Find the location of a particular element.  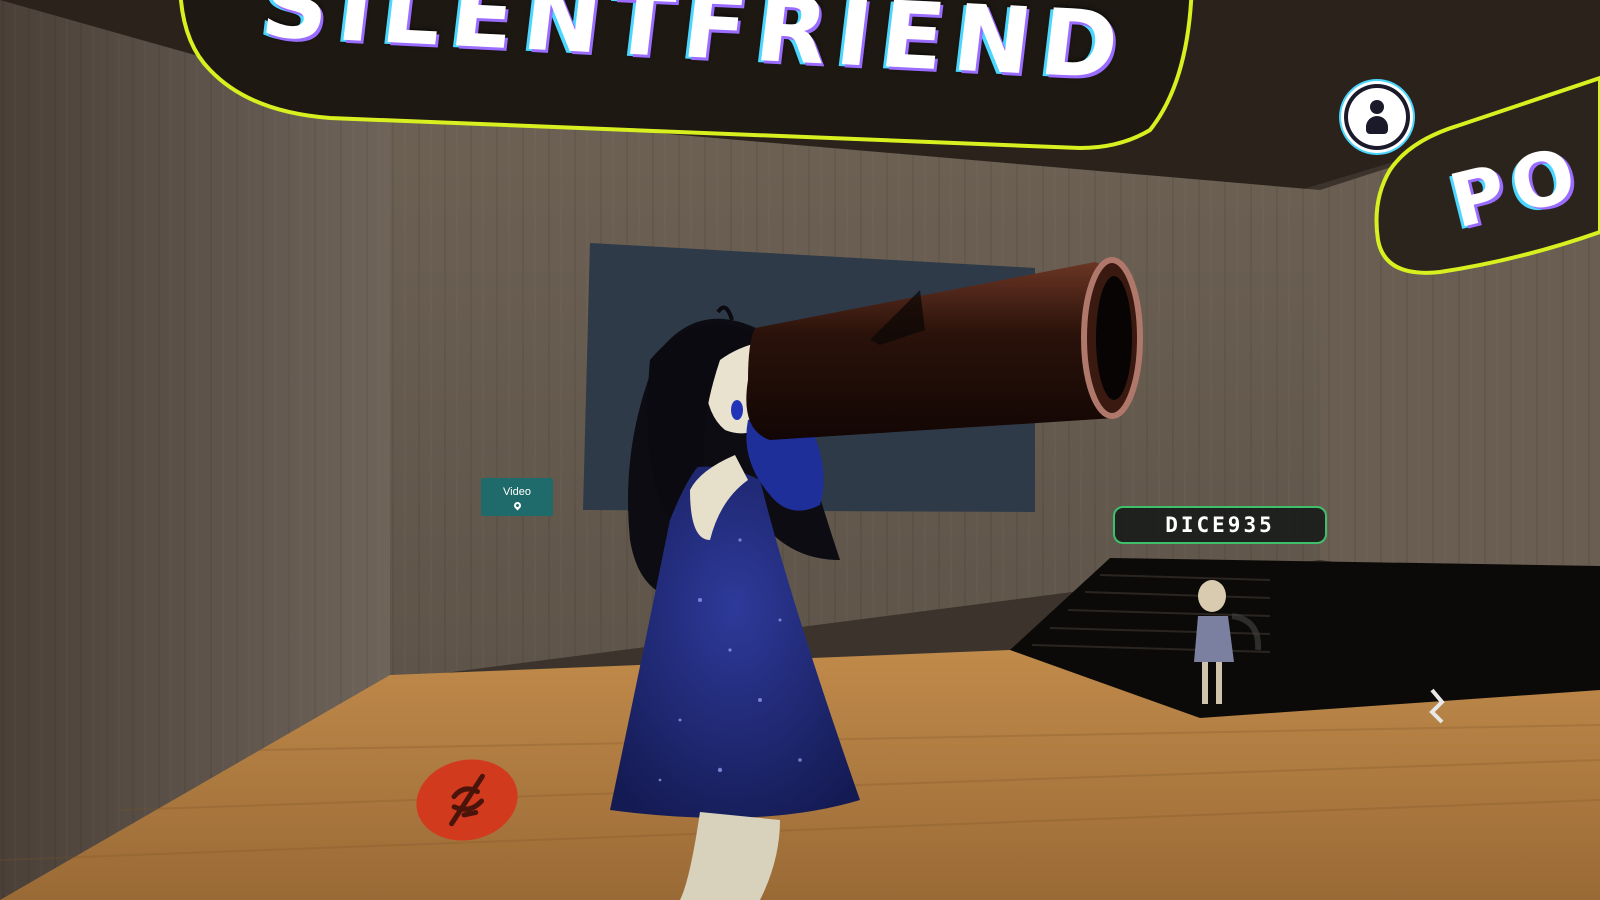

video-pin-label: Video is located at coordinates (517, 497).